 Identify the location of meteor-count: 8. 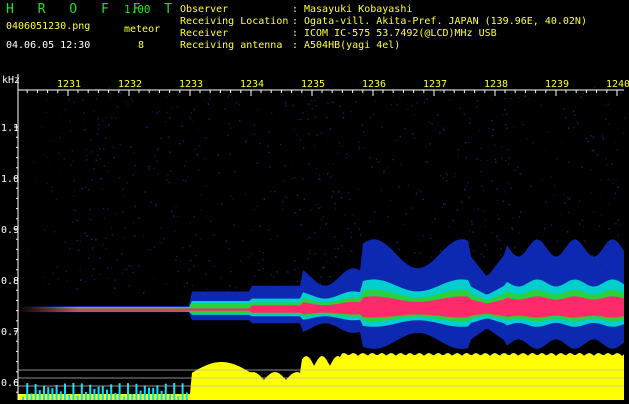
(141, 45).